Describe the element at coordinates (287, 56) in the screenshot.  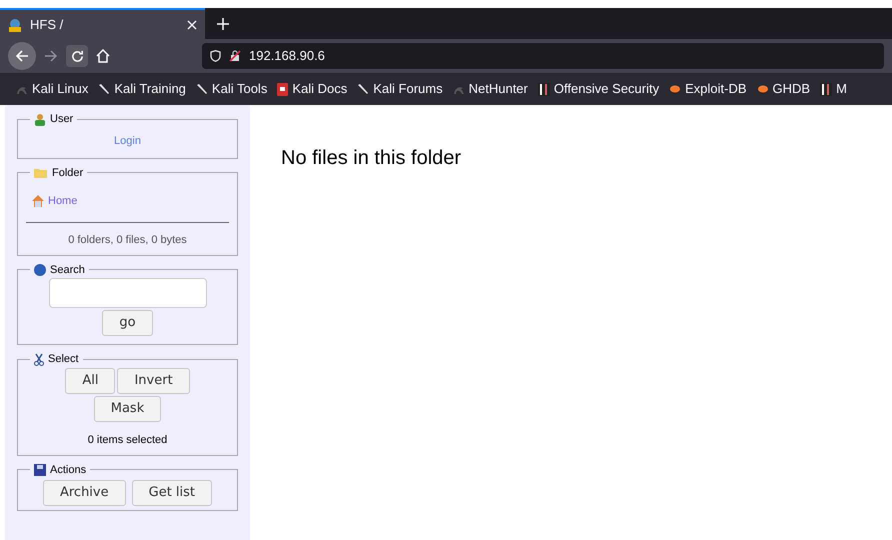
I see `url-text: 192.168.90.6` at that location.